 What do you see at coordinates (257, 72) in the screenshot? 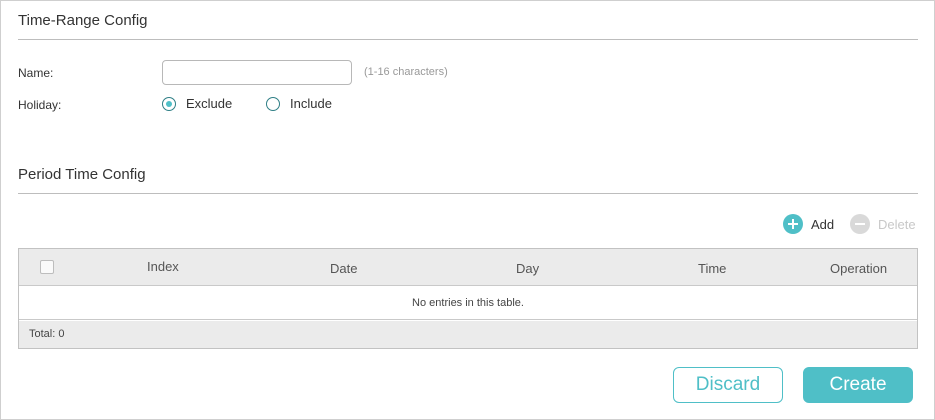
I see `name-input` at bounding box center [257, 72].